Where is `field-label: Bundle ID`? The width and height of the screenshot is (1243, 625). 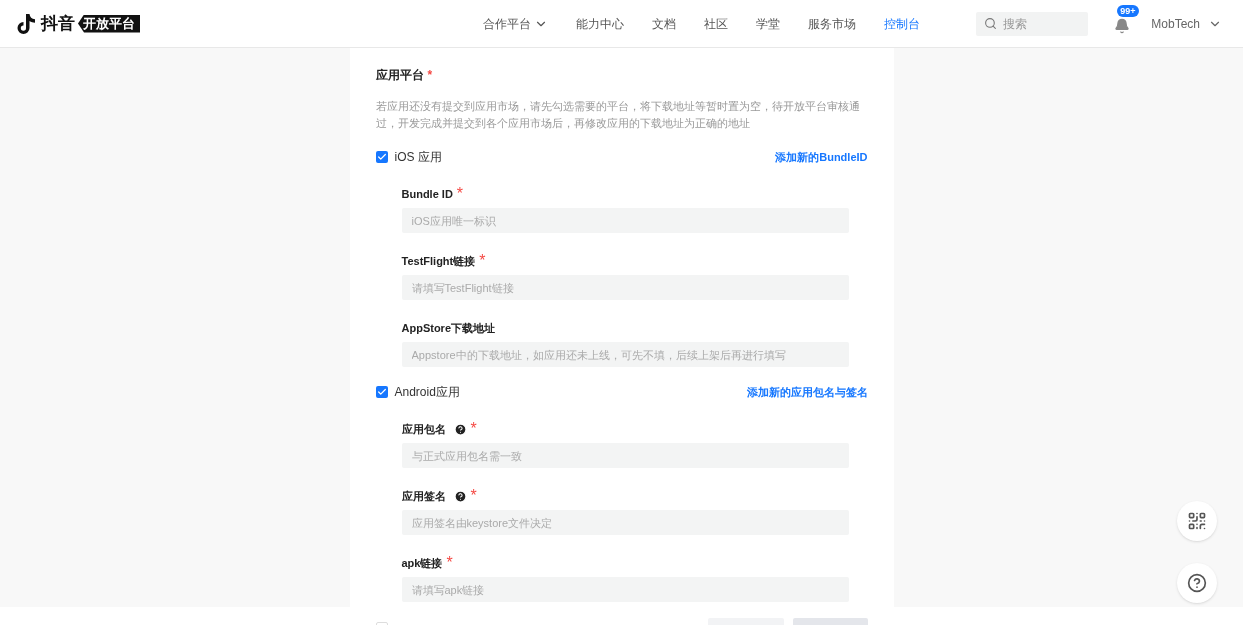
field-label: Bundle ID is located at coordinates (427, 194).